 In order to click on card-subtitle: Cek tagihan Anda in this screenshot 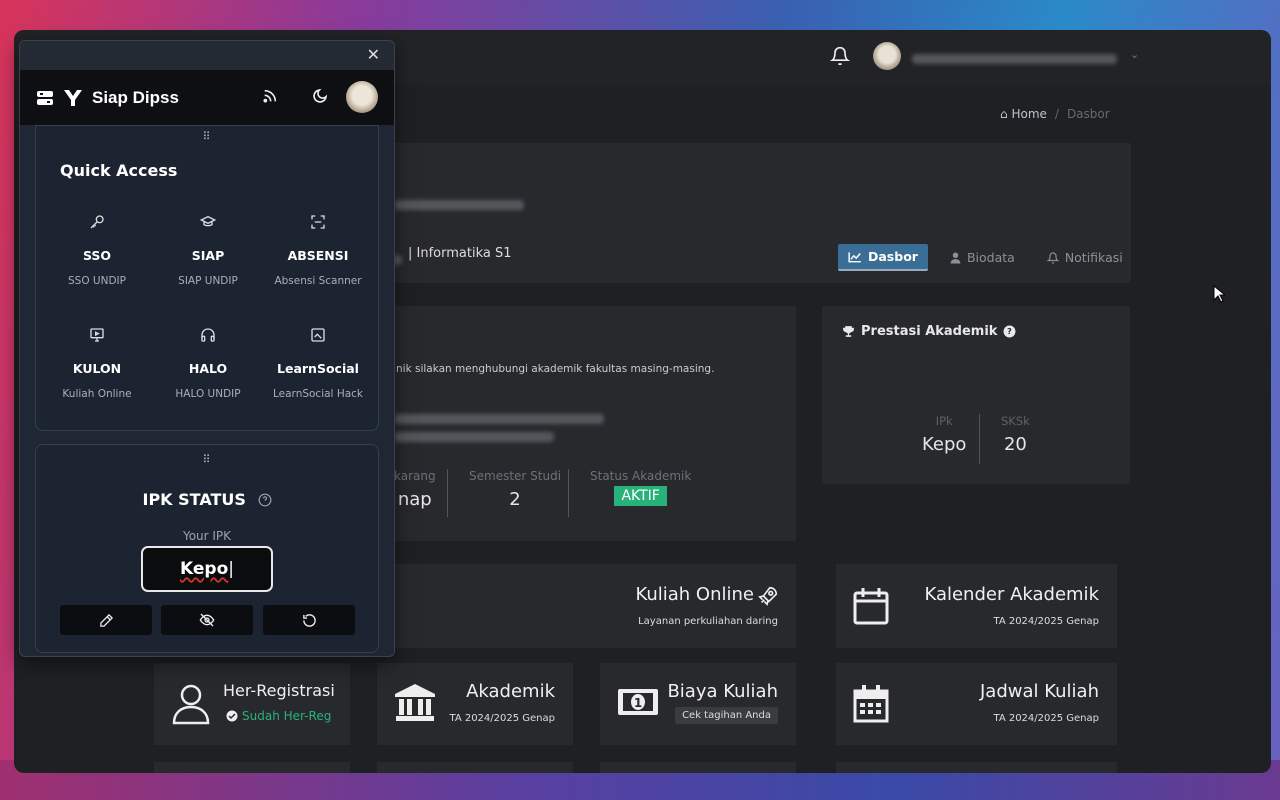, I will do `click(726, 715)`.